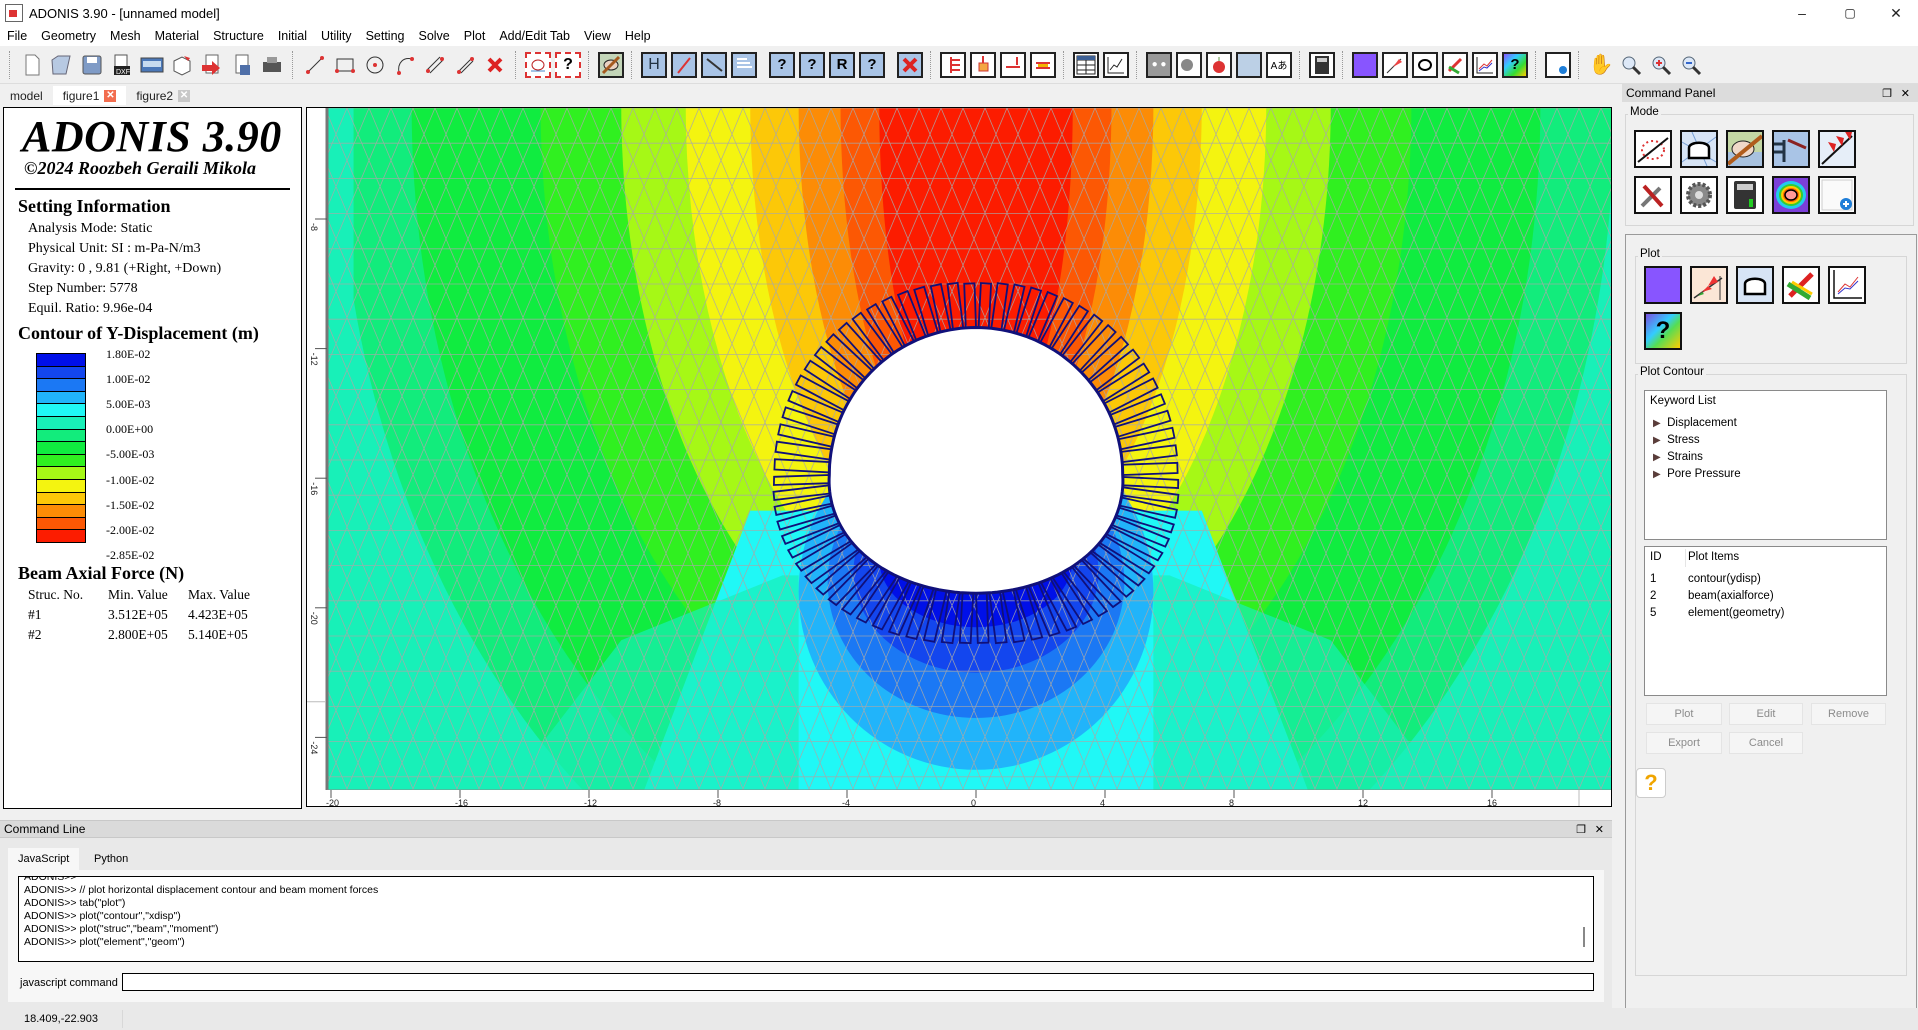 The width and height of the screenshot is (1918, 1030). Describe the element at coordinates (1765, 596) in the screenshot. I see `plot-item-row: 2 beam(axialforce)` at that location.